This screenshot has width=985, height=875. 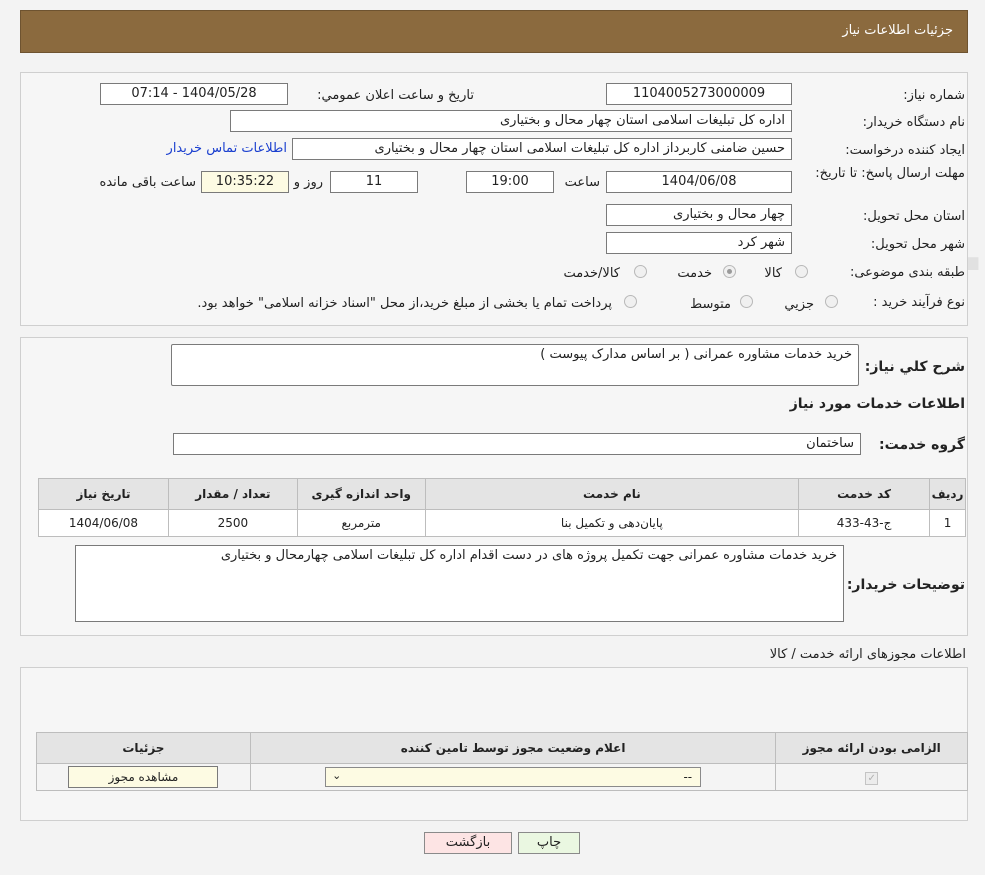 What do you see at coordinates (630, 301) in the screenshot?
I see `treasury-payment-radio` at bounding box center [630, 301].